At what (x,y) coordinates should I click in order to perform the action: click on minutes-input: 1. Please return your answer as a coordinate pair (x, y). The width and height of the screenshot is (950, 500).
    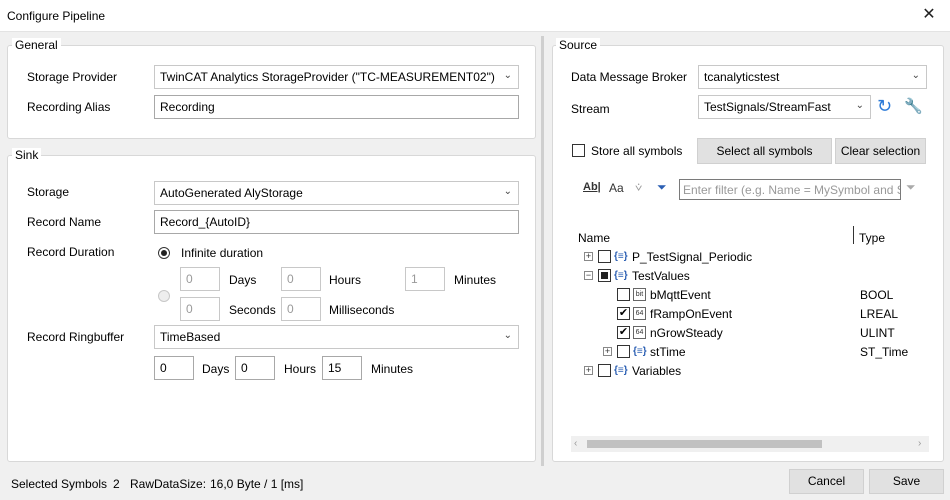
    Looking at the image, I should click on (425, 279).